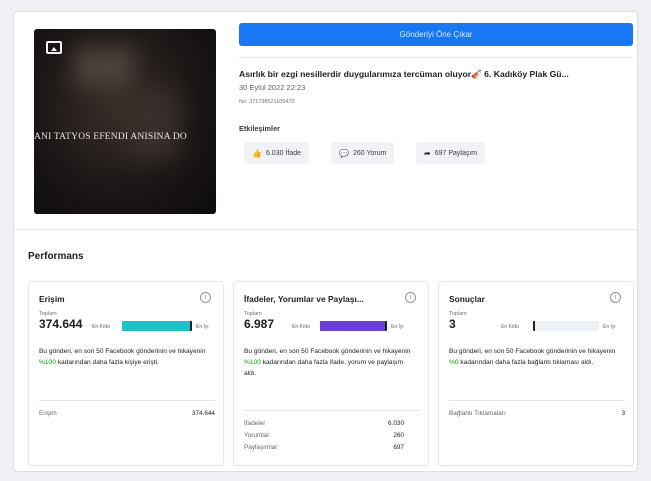 The image size is (651, 481). Describe the element at coordinates (267, 102) in the screenshot. I see `post-id: No: 371798521105470` at that location.